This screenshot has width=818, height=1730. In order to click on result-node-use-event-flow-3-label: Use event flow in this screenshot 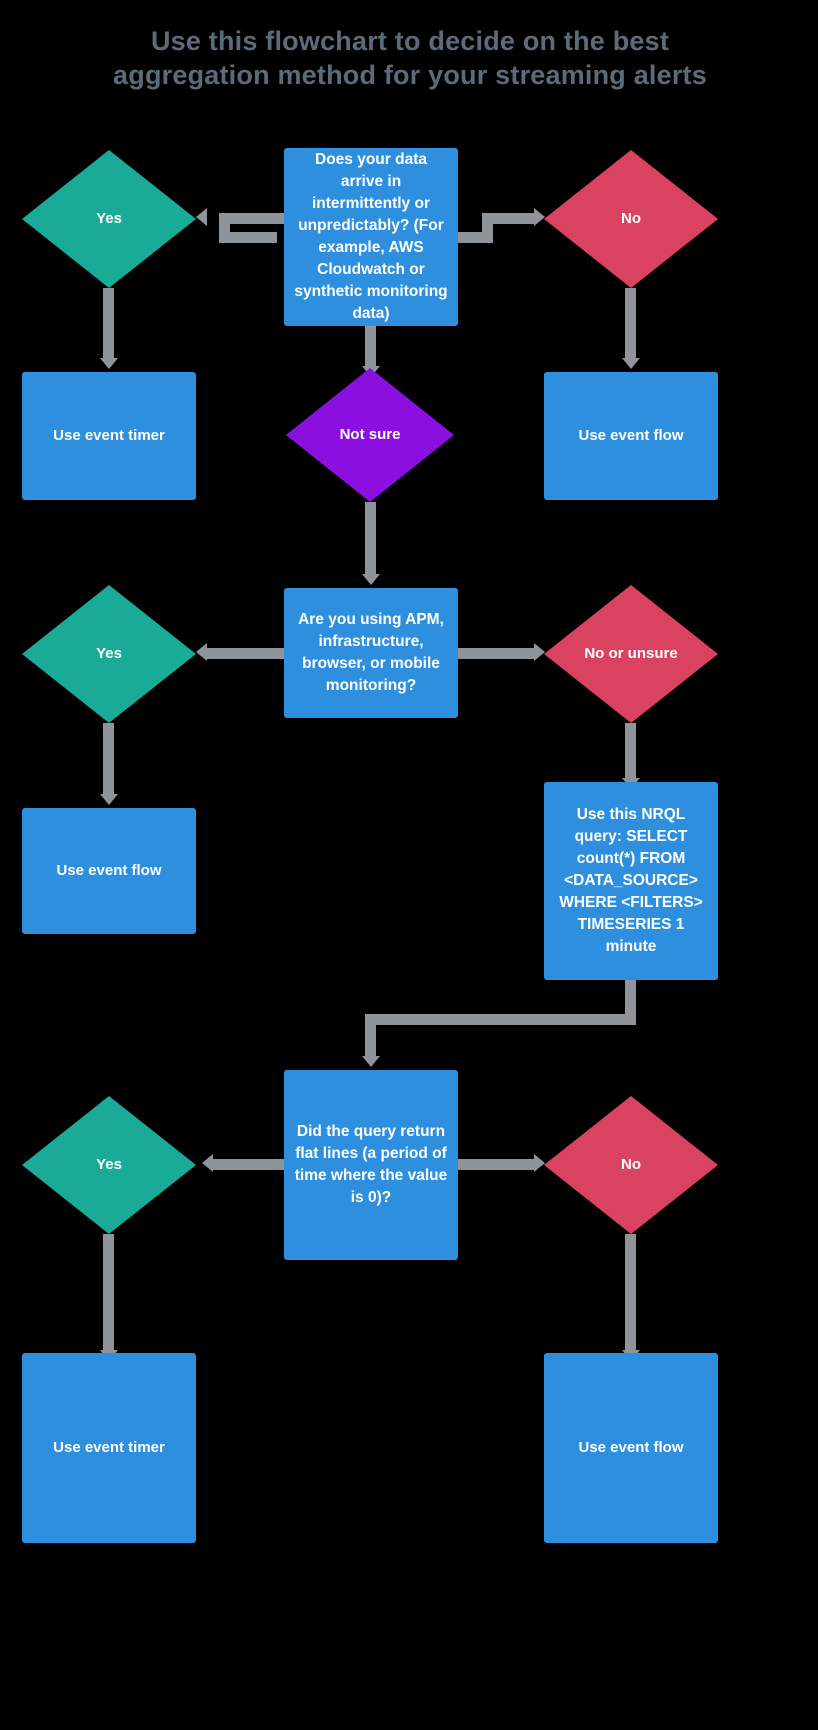, I will do `click(631, 1447)`.